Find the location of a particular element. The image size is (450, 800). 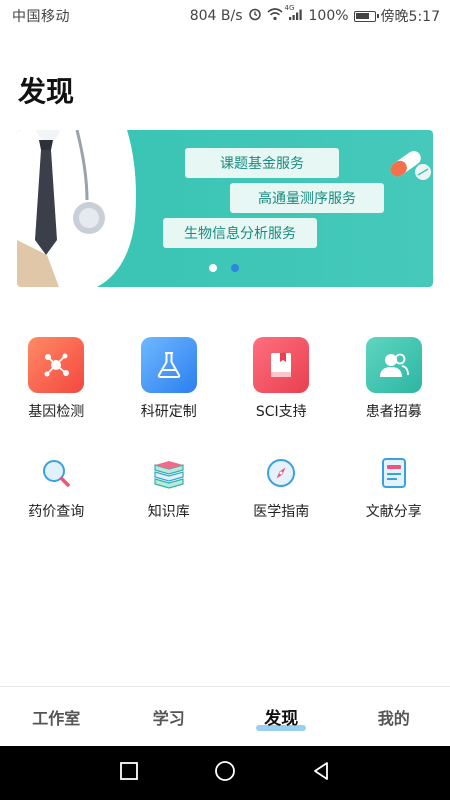

alarm-icon is located at coordinates (255, 16).